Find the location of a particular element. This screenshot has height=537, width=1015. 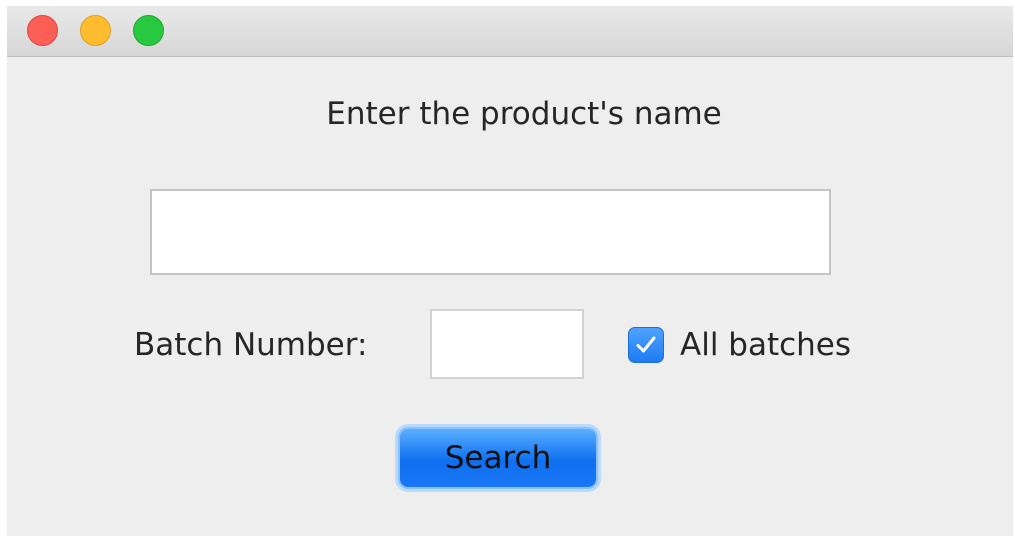

search-button: Search is located at coordinates (498, 458).